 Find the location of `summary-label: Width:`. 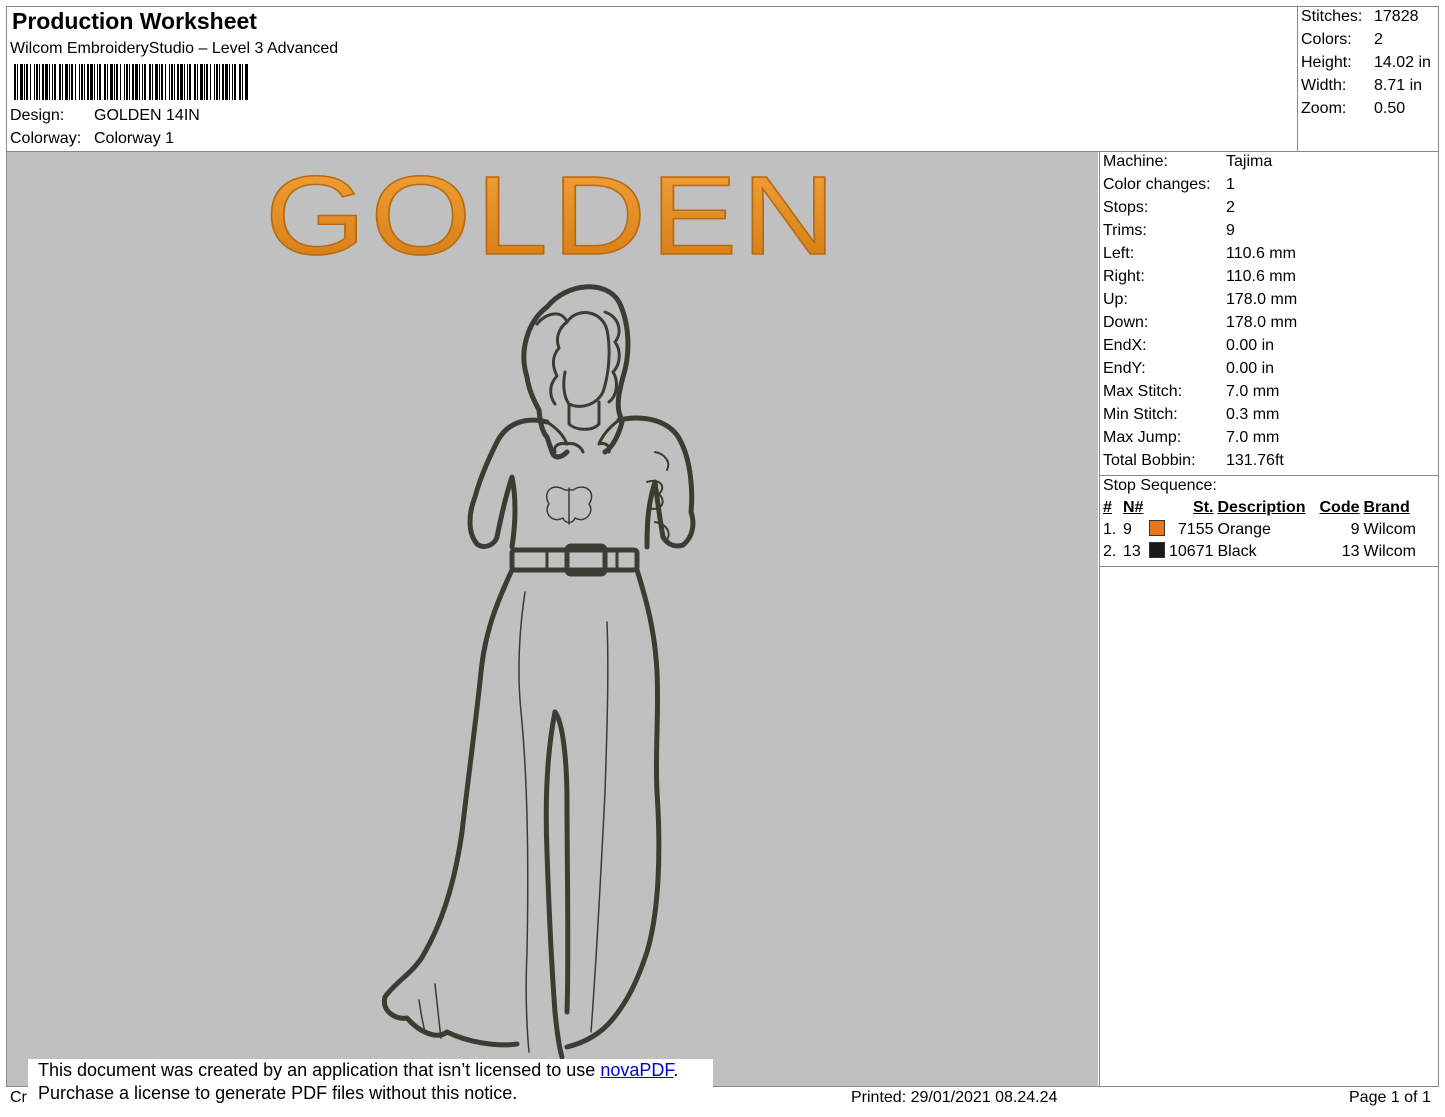

summary-label: Width: is located at coordinates (1324, 85).